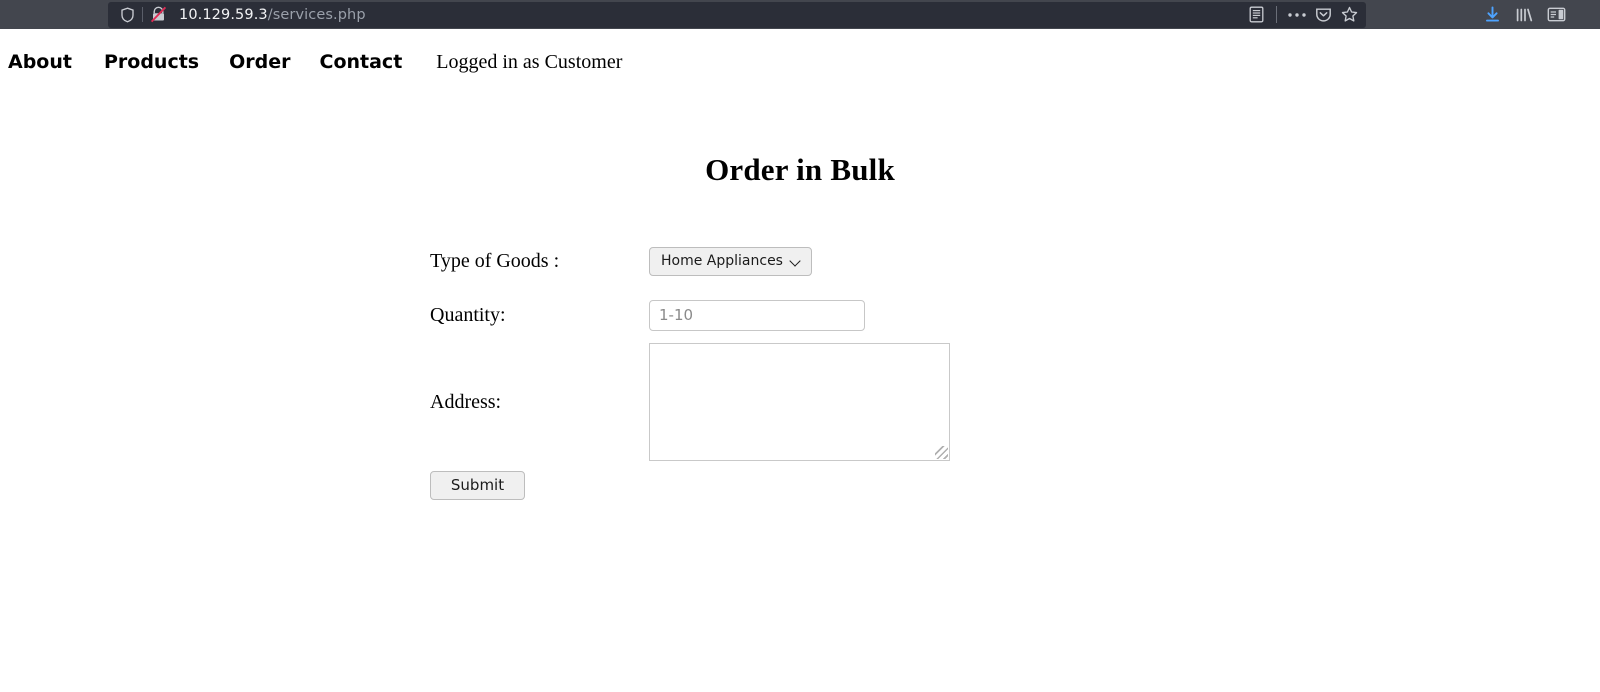 The height and width of the screenshot is (692, 1600). What do you see at coordinates (151, 62) in the screenshot?
I see `nav-link-products: Products` at bounding box center [151, 62].